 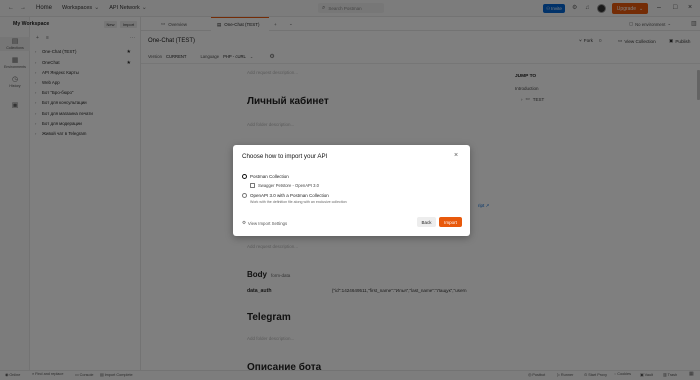 I want to click on option-openapi-label: OpenAPI 3.0 with a Postman Collection, so click(x=289, y=195).